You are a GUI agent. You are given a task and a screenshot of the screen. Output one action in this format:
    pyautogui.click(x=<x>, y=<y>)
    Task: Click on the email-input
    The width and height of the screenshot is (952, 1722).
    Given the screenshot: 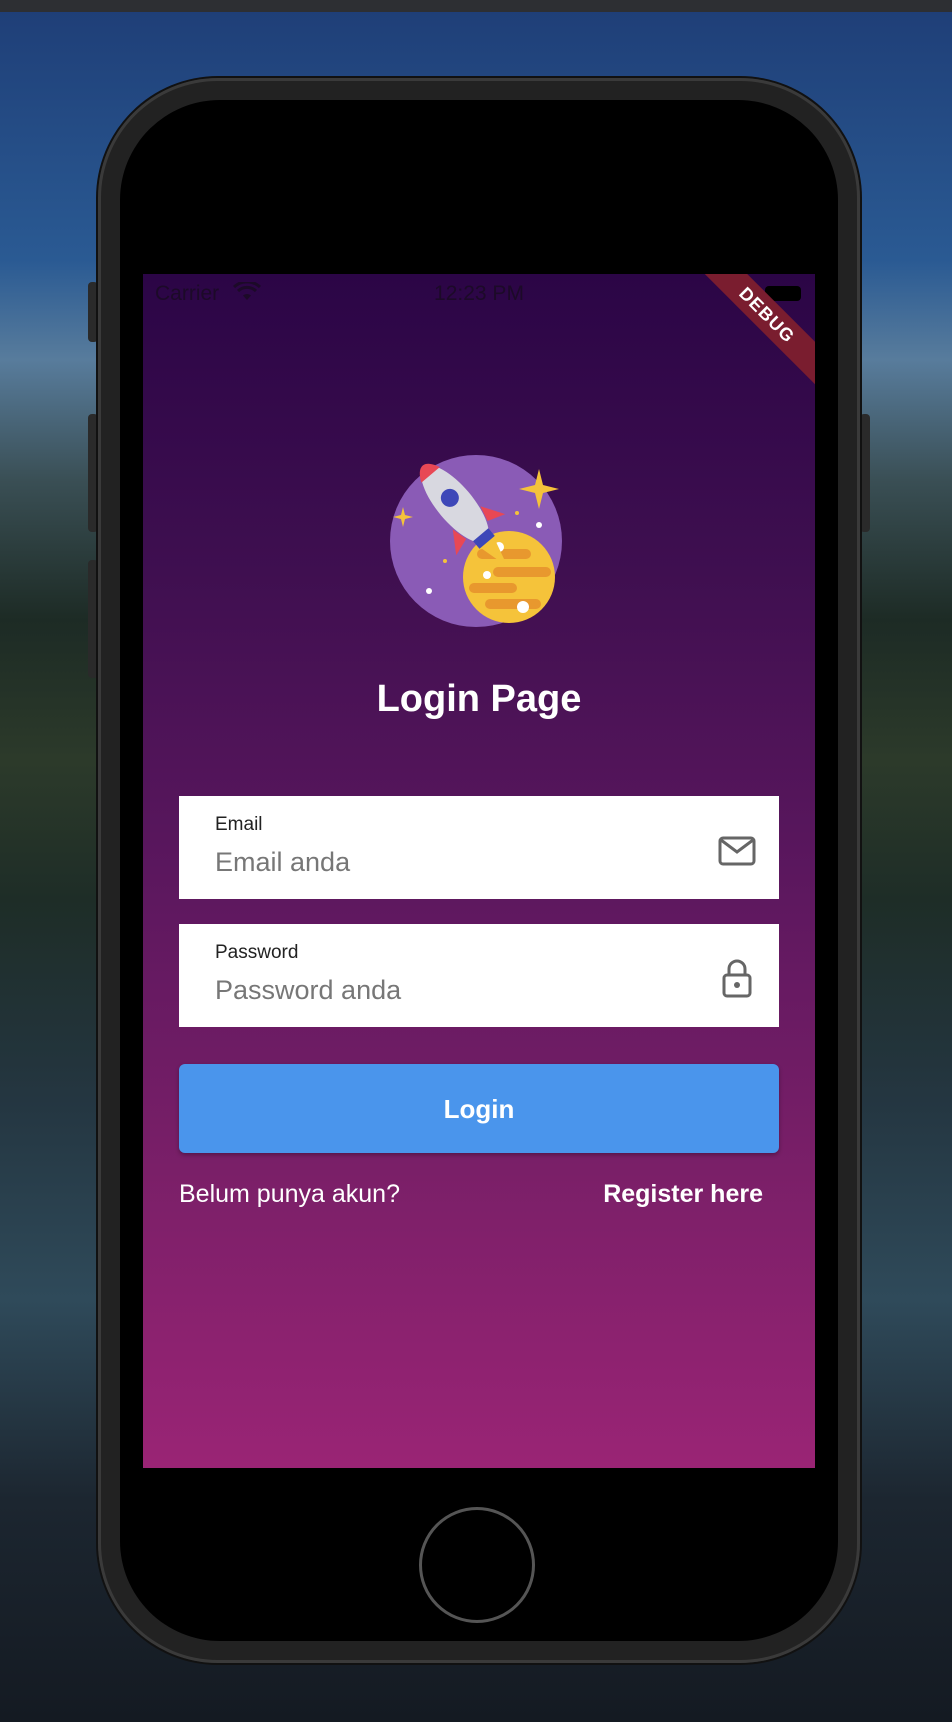 What is the action you would take?
    pyautogui.click(x=455, y=862)
    